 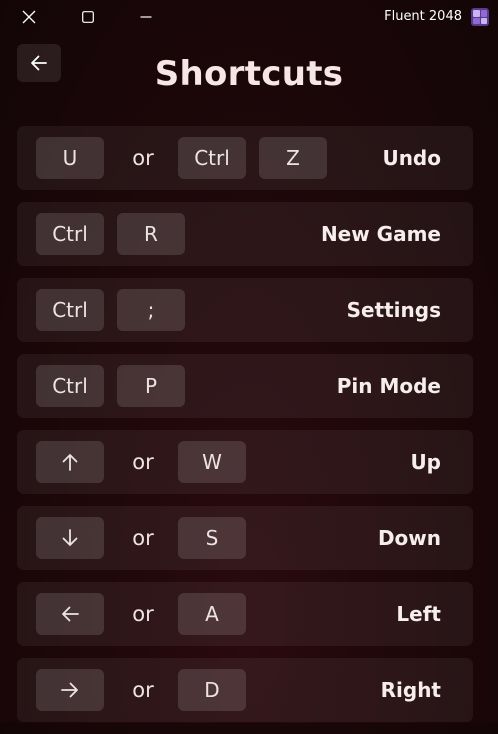 I want to click on shortcut-action-label: New Game, so click(x=380, y=234).